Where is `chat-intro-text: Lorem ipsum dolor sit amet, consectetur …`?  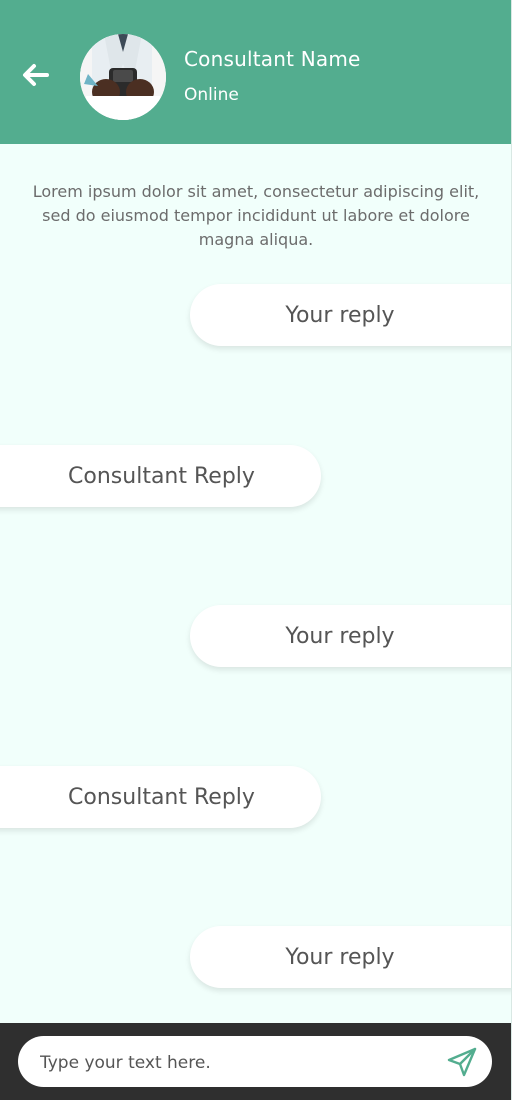
chat-intro-text: Lorem ipsum dolor sit amet, consectetur … is located at coordinates (256, 215).